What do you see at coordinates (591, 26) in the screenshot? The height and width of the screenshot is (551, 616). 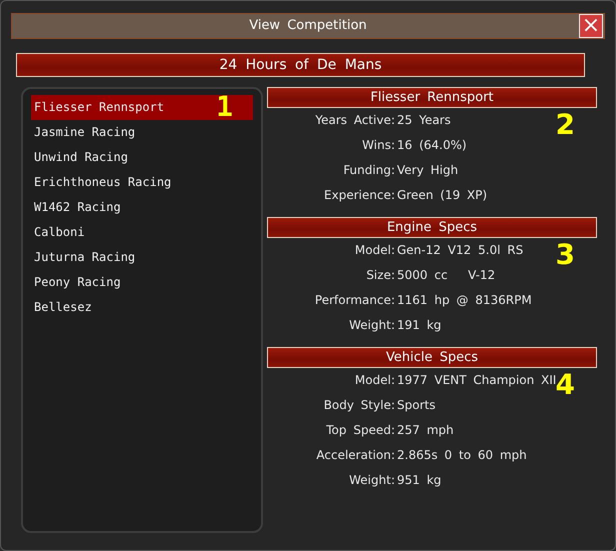 I see `close-button: ×` at bounding box center [591, 26].